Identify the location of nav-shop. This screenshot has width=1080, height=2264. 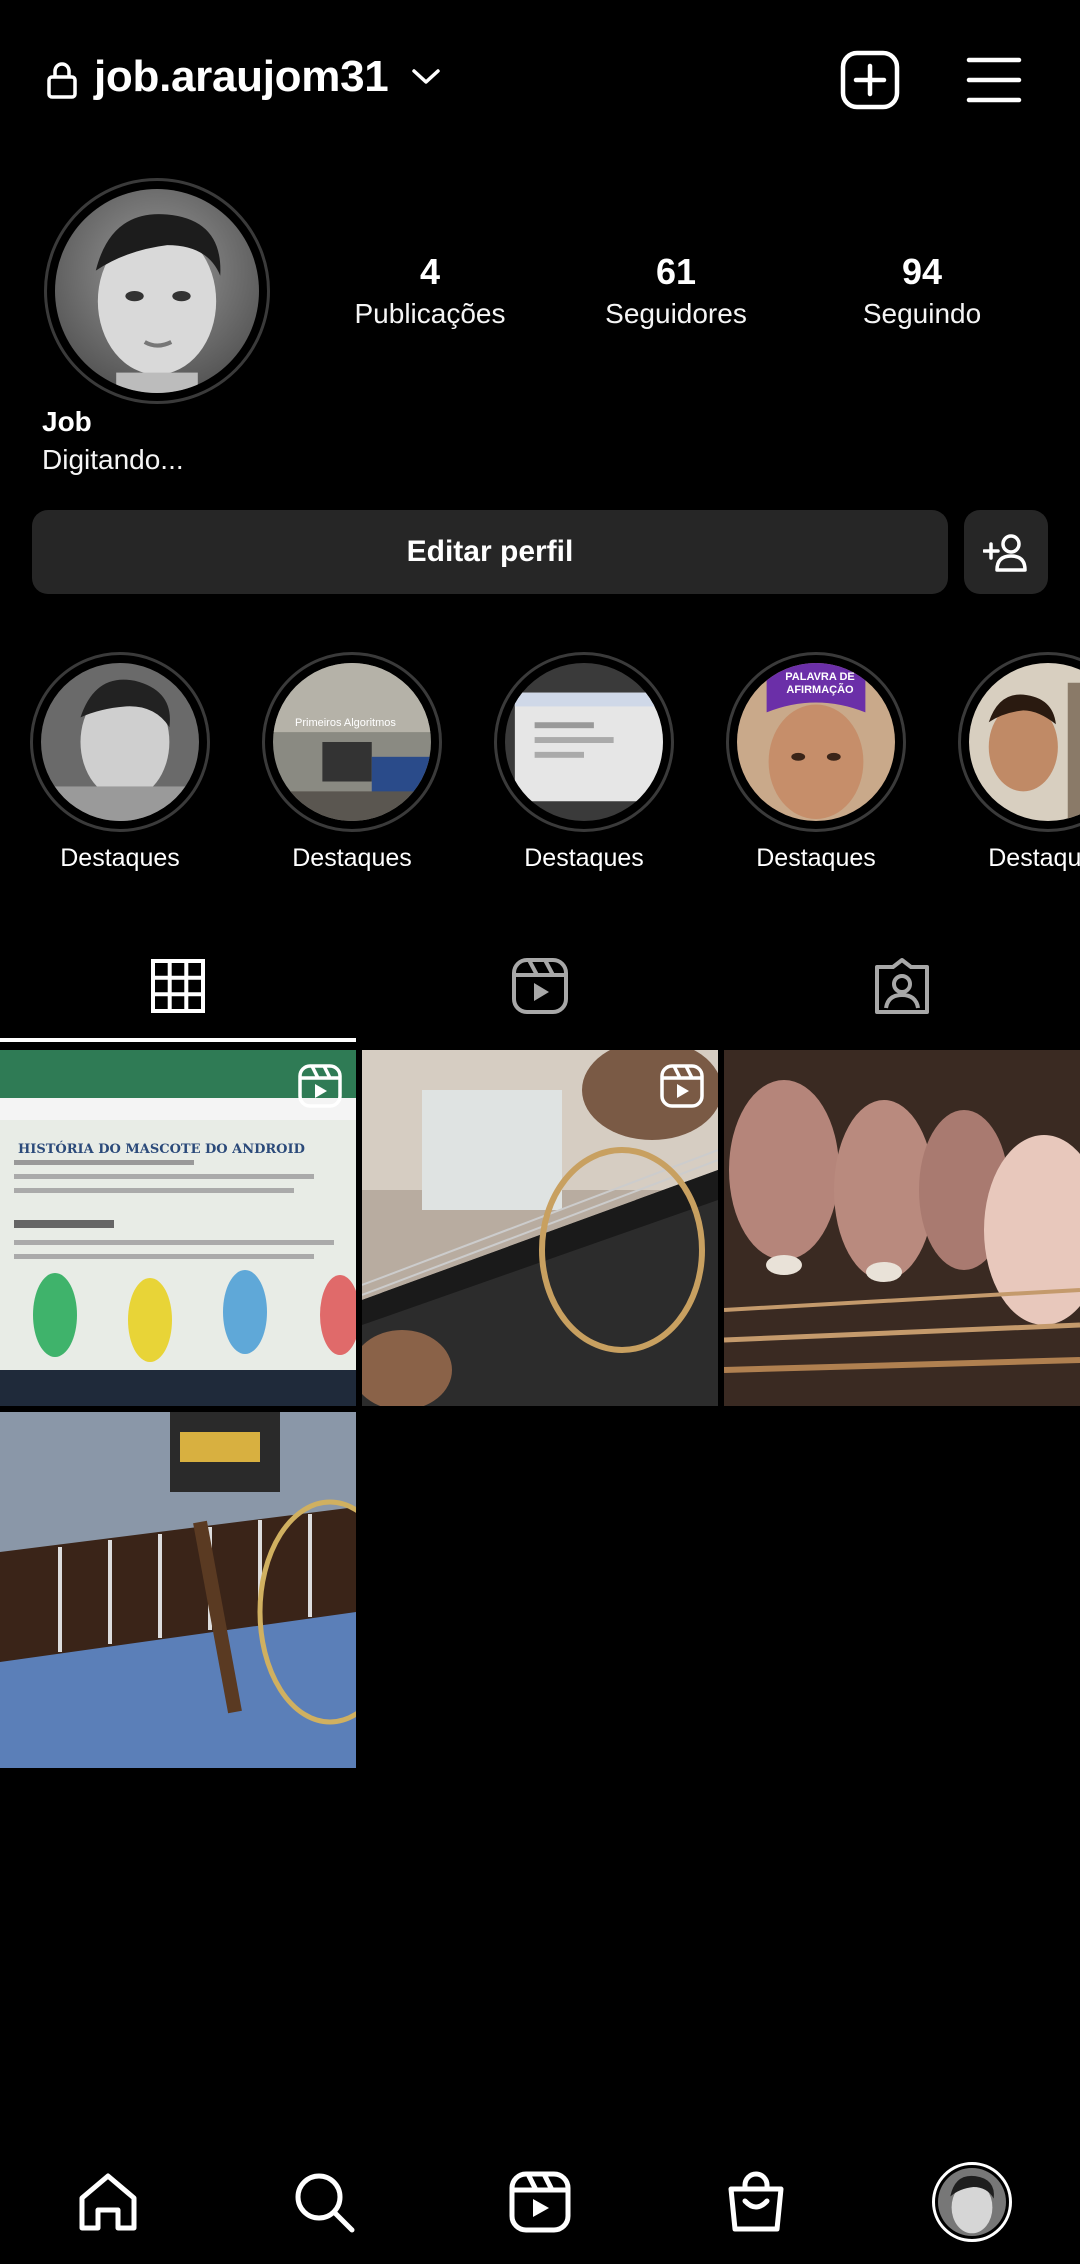
(756, 2202).